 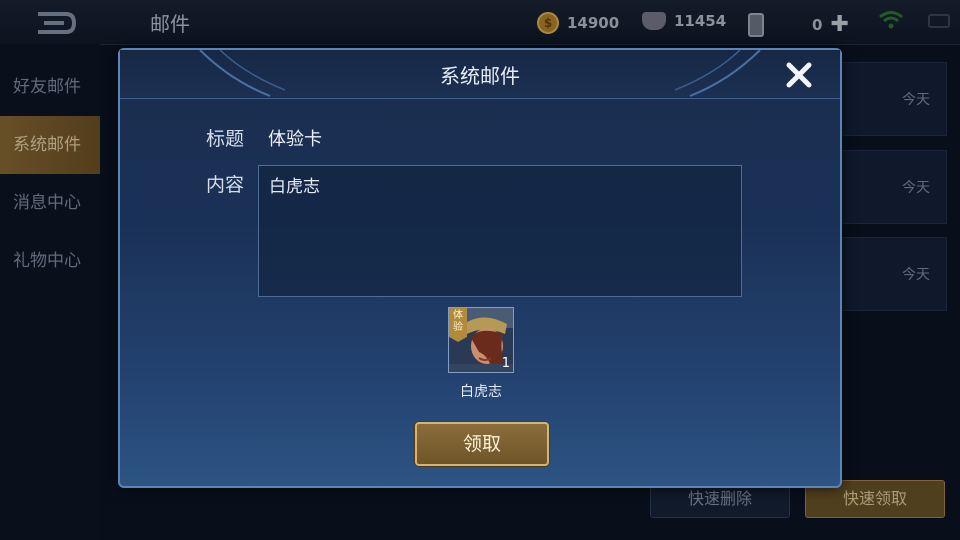 What do you see at coordinates (799, 75) in the screenshot?
I see `close-icon` at bounding box center [799, 75].